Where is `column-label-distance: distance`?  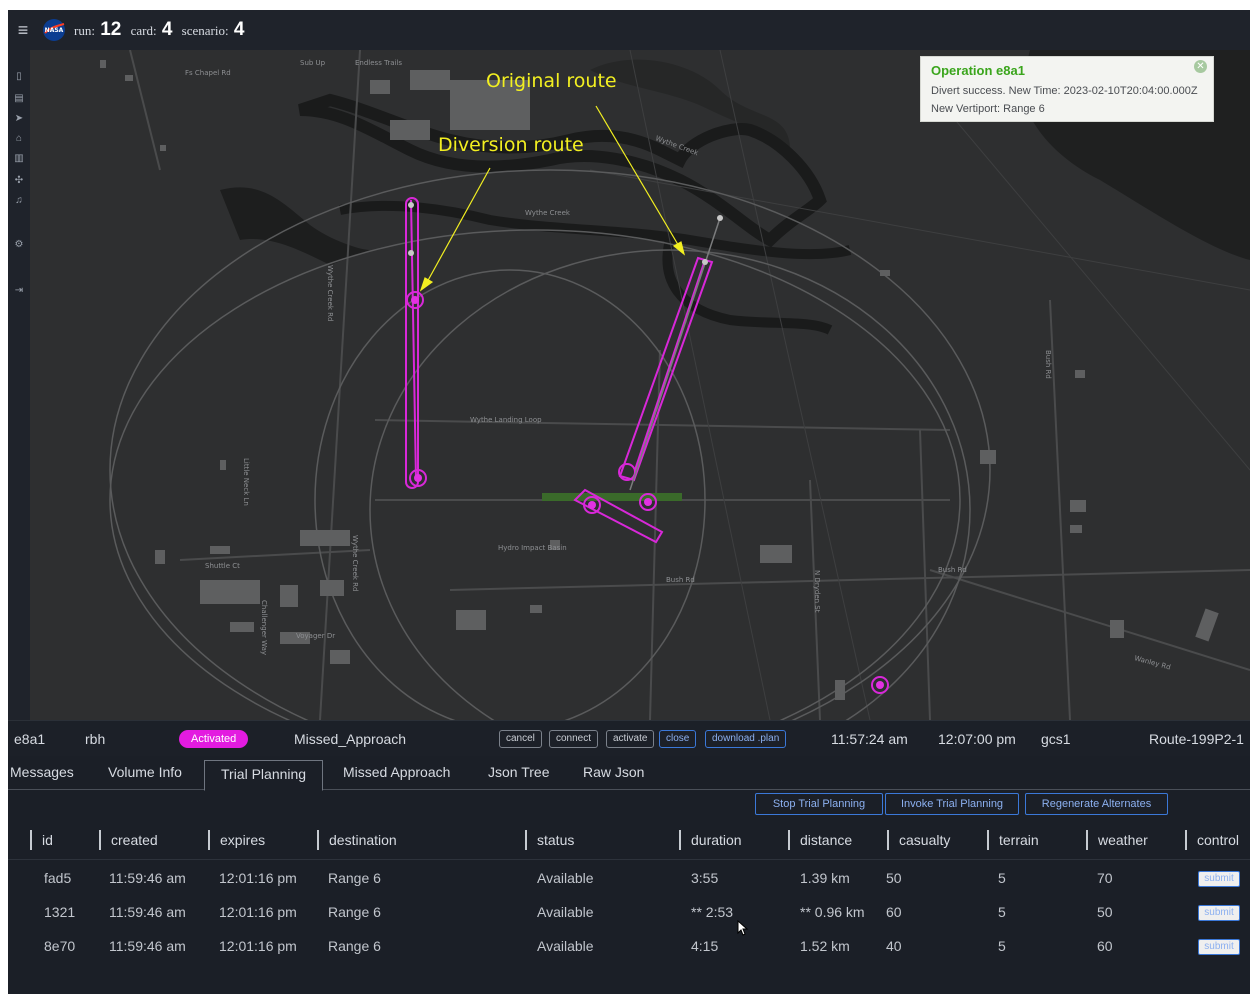
column-label-distance: distance is located at coordinates (826, 840).